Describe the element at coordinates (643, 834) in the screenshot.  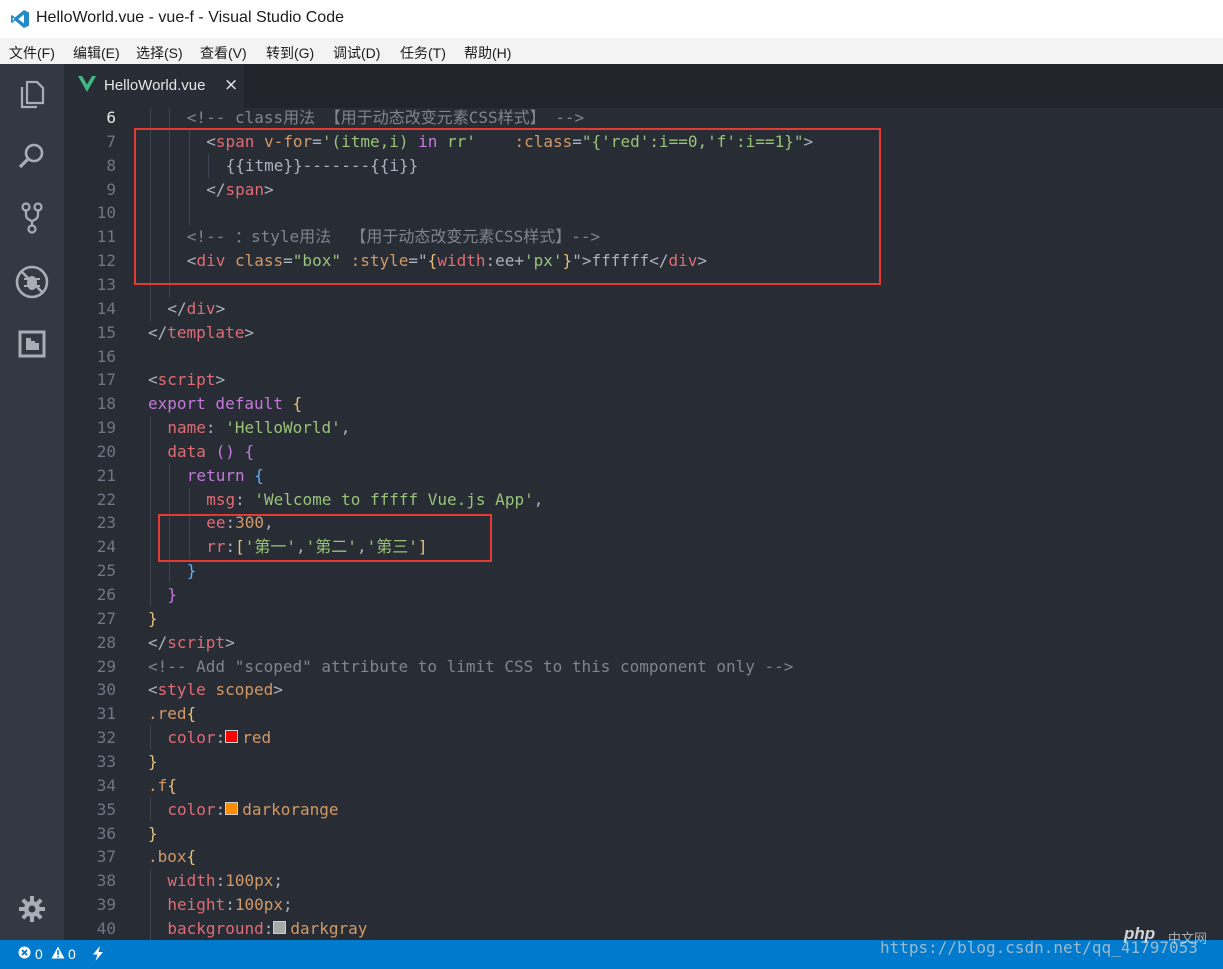
I see `code-line: 36}` at that location.